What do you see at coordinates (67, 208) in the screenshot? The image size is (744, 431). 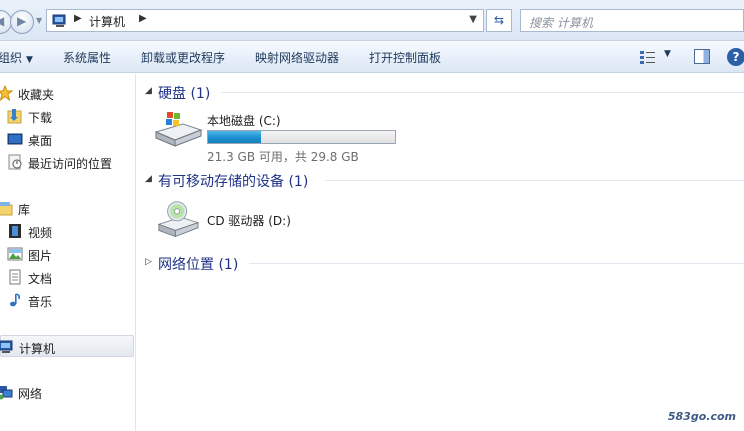 I see `nav-libraries: 库` at bounding box center [67, 208].